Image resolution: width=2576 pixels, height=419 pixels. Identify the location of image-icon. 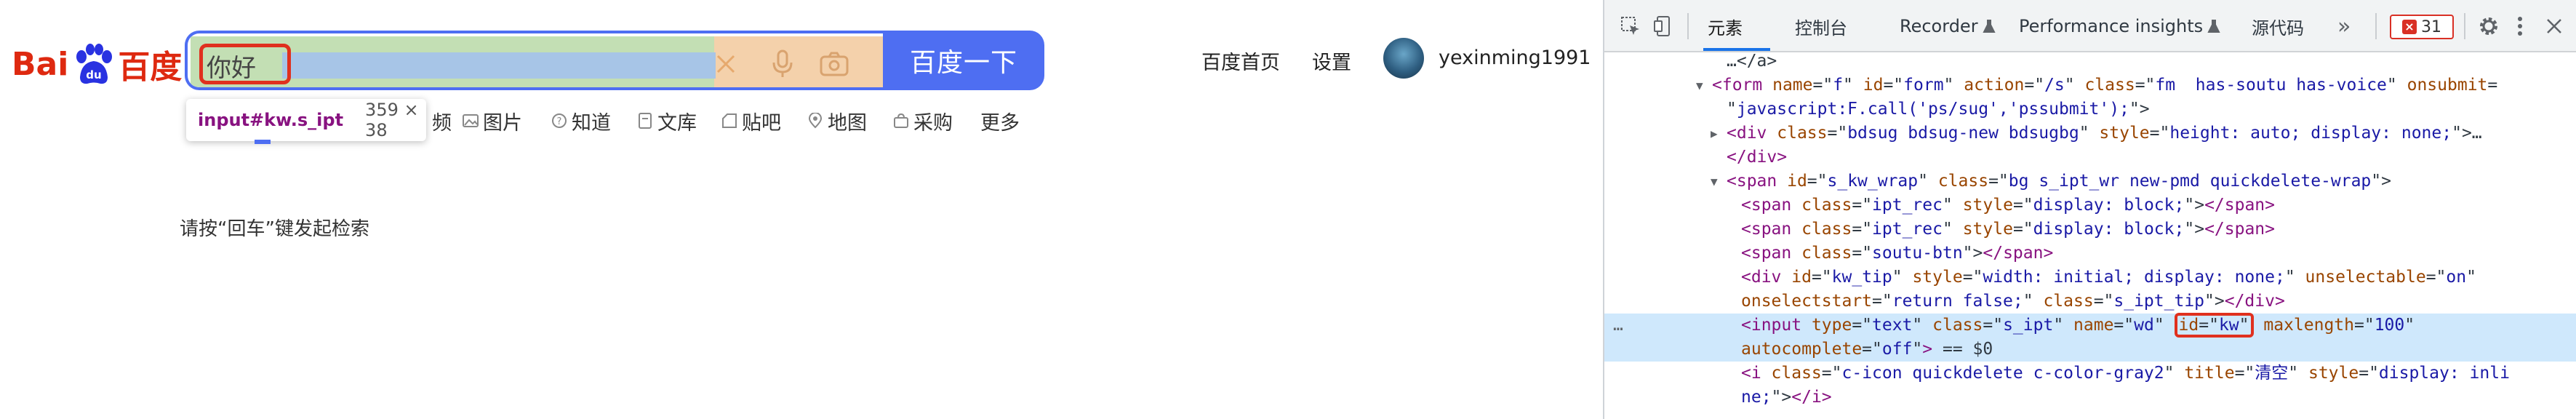
(471, 120).